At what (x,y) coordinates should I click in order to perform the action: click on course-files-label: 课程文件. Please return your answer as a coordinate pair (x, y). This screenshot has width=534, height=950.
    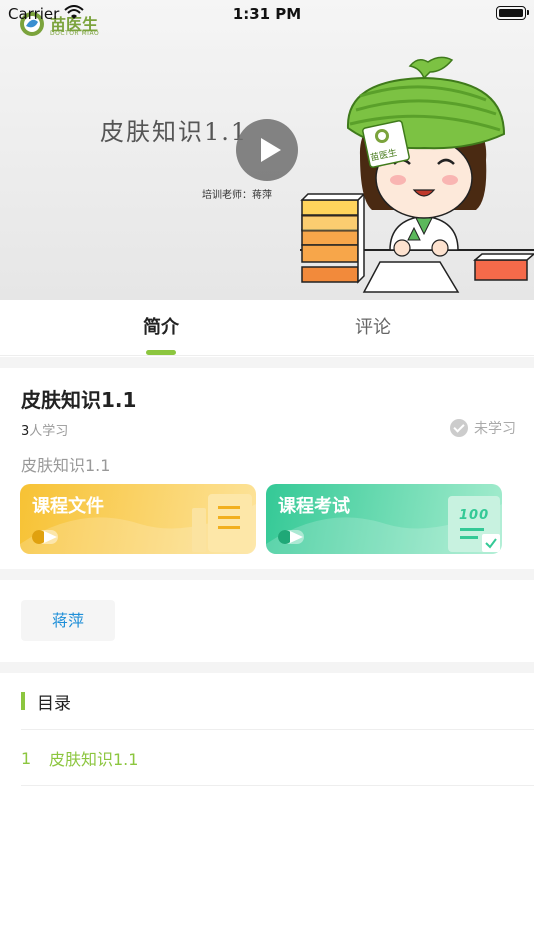
    Looking at the image, I should click on (68, 506).